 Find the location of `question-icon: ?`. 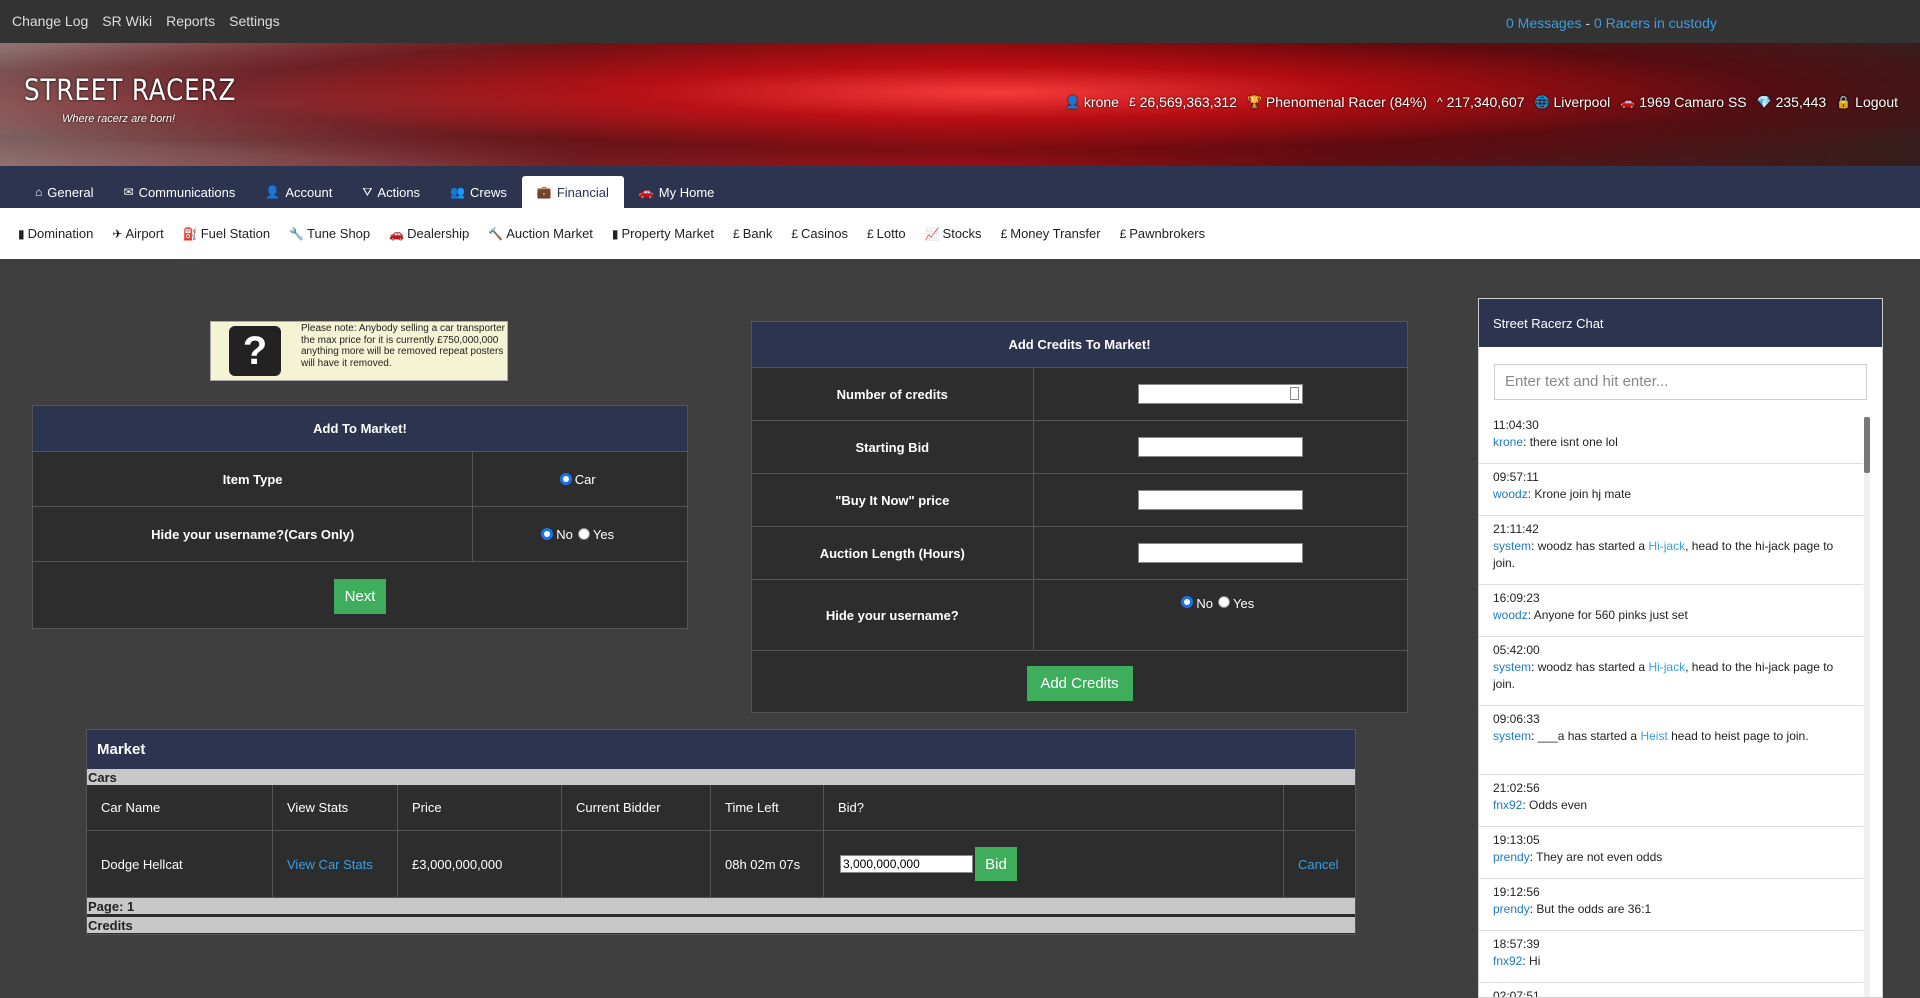

question-icon: ? is located at coordinates (255, 351).